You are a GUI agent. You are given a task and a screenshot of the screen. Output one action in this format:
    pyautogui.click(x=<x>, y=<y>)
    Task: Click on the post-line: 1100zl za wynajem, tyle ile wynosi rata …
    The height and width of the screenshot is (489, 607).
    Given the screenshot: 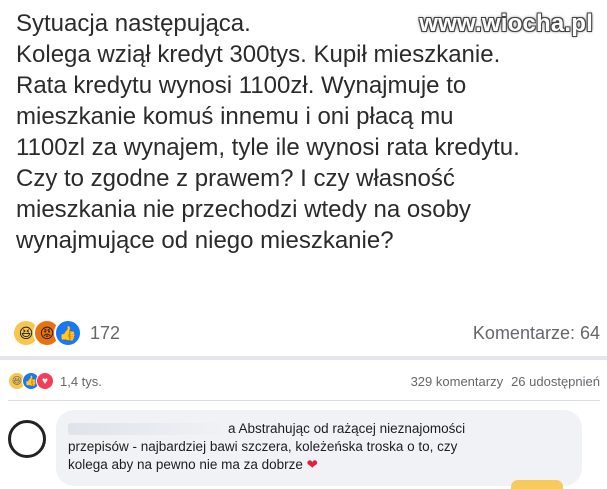 What is the action you would take?
    pyautogui.click(x=268, y=147)
    